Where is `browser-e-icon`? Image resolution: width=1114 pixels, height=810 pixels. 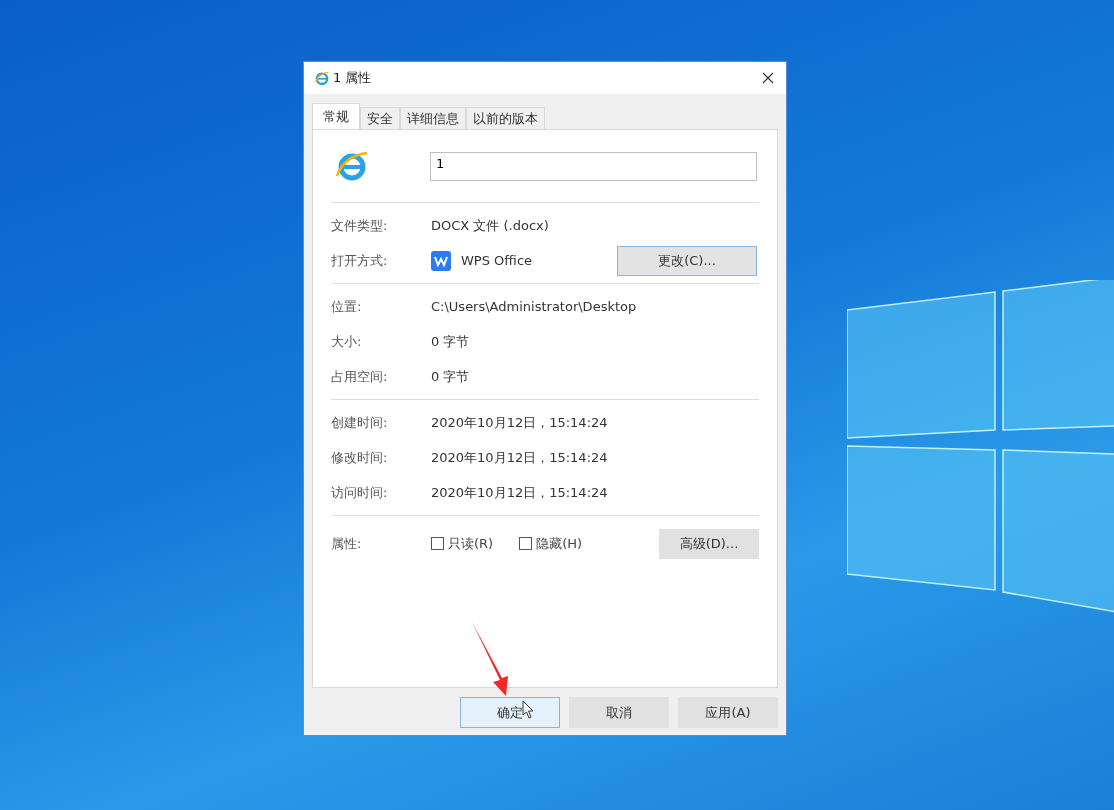
browser-e-icon is located at coordinates (322, 78).